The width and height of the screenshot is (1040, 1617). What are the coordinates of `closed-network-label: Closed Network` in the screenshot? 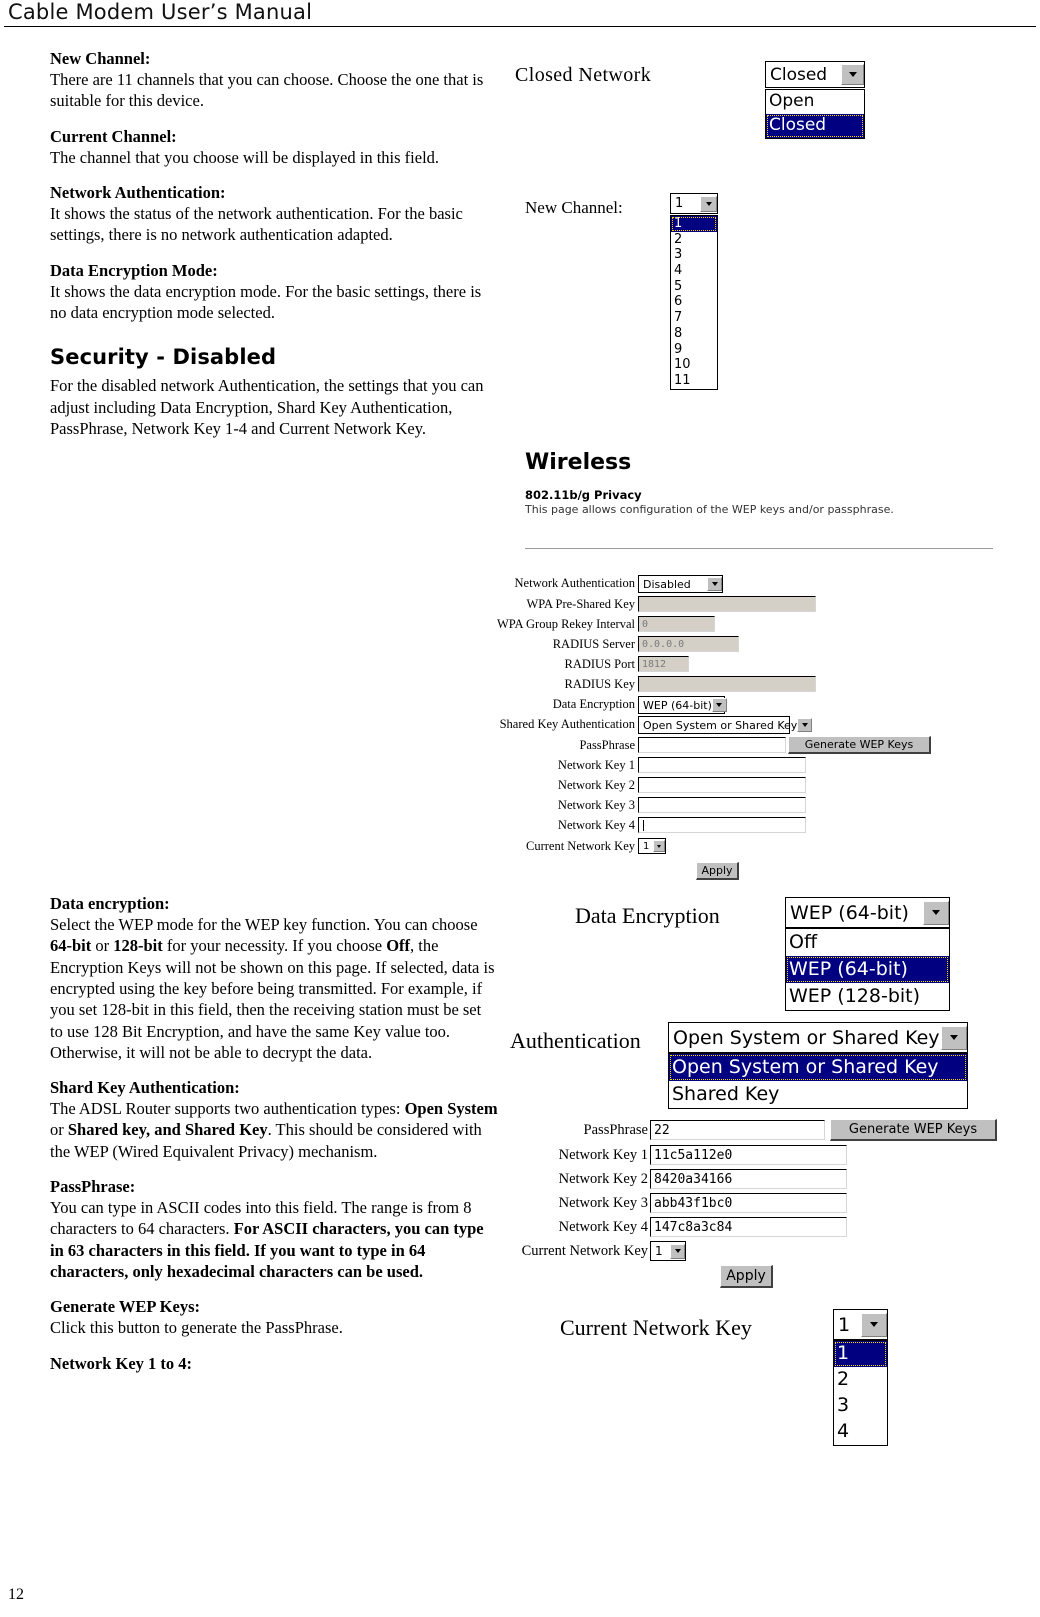 It's located at (583, 75).